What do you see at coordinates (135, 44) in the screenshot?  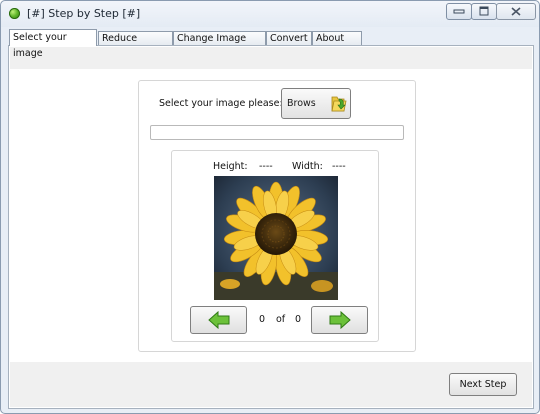 I see `tab-reduce-quality: Reduce Quality` at bounding box center [135, 44].